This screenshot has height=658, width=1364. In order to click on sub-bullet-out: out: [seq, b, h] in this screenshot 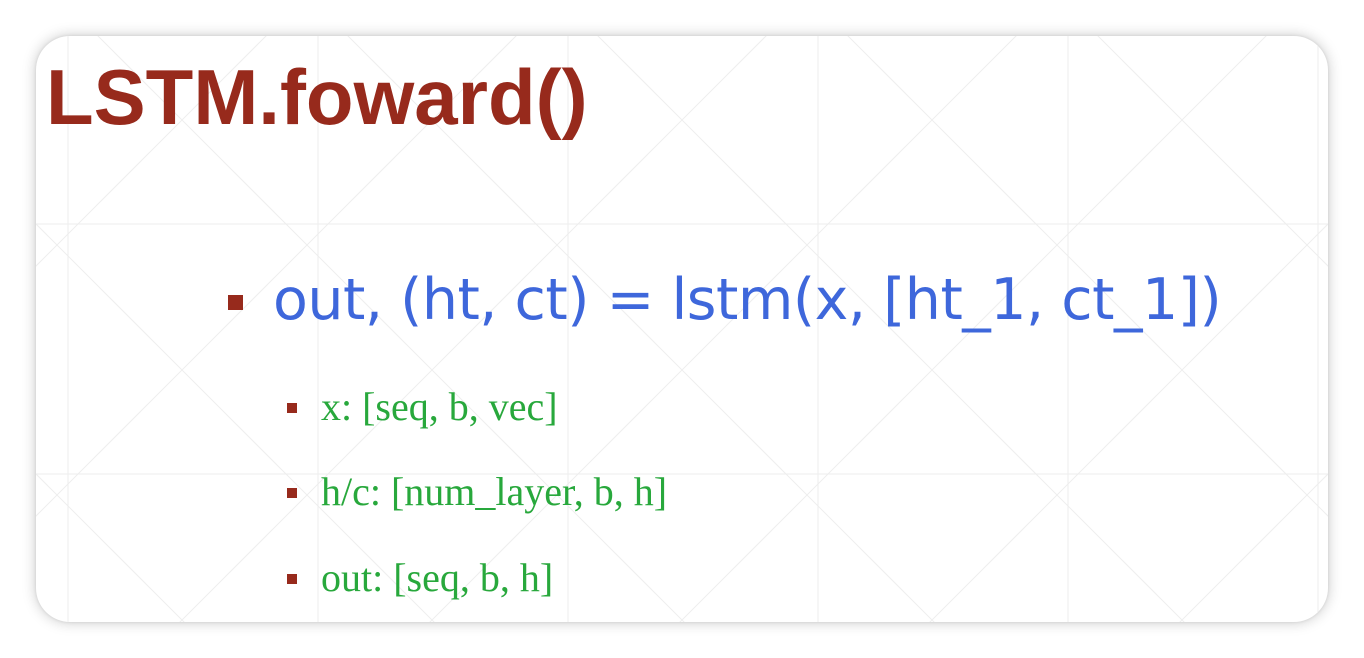, I will do `click(420, 578)`.